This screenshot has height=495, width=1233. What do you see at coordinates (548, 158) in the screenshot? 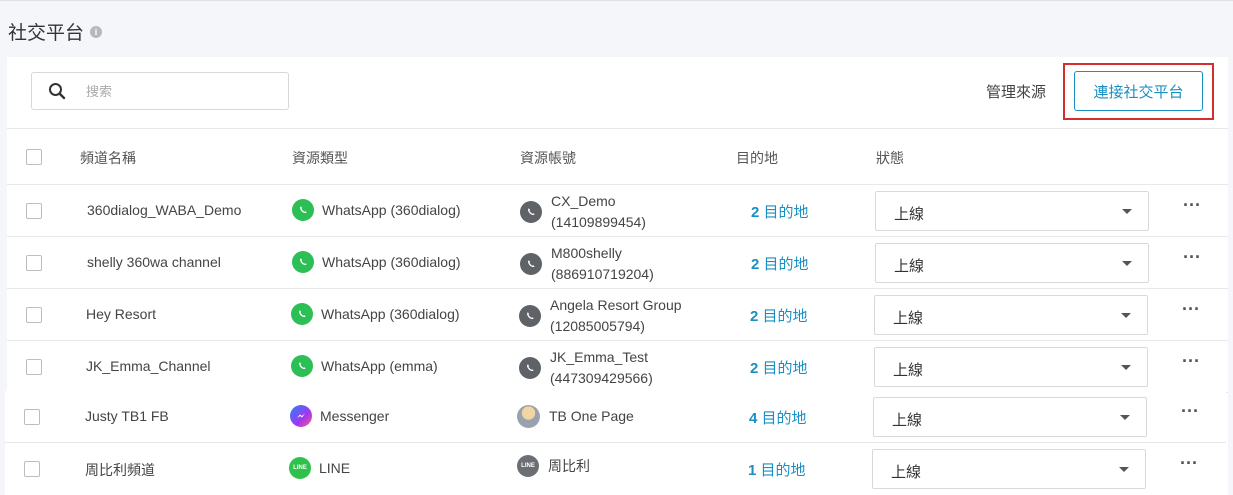
I see `header-resource-account: 資源帳號` at bounding box center [548, 158].